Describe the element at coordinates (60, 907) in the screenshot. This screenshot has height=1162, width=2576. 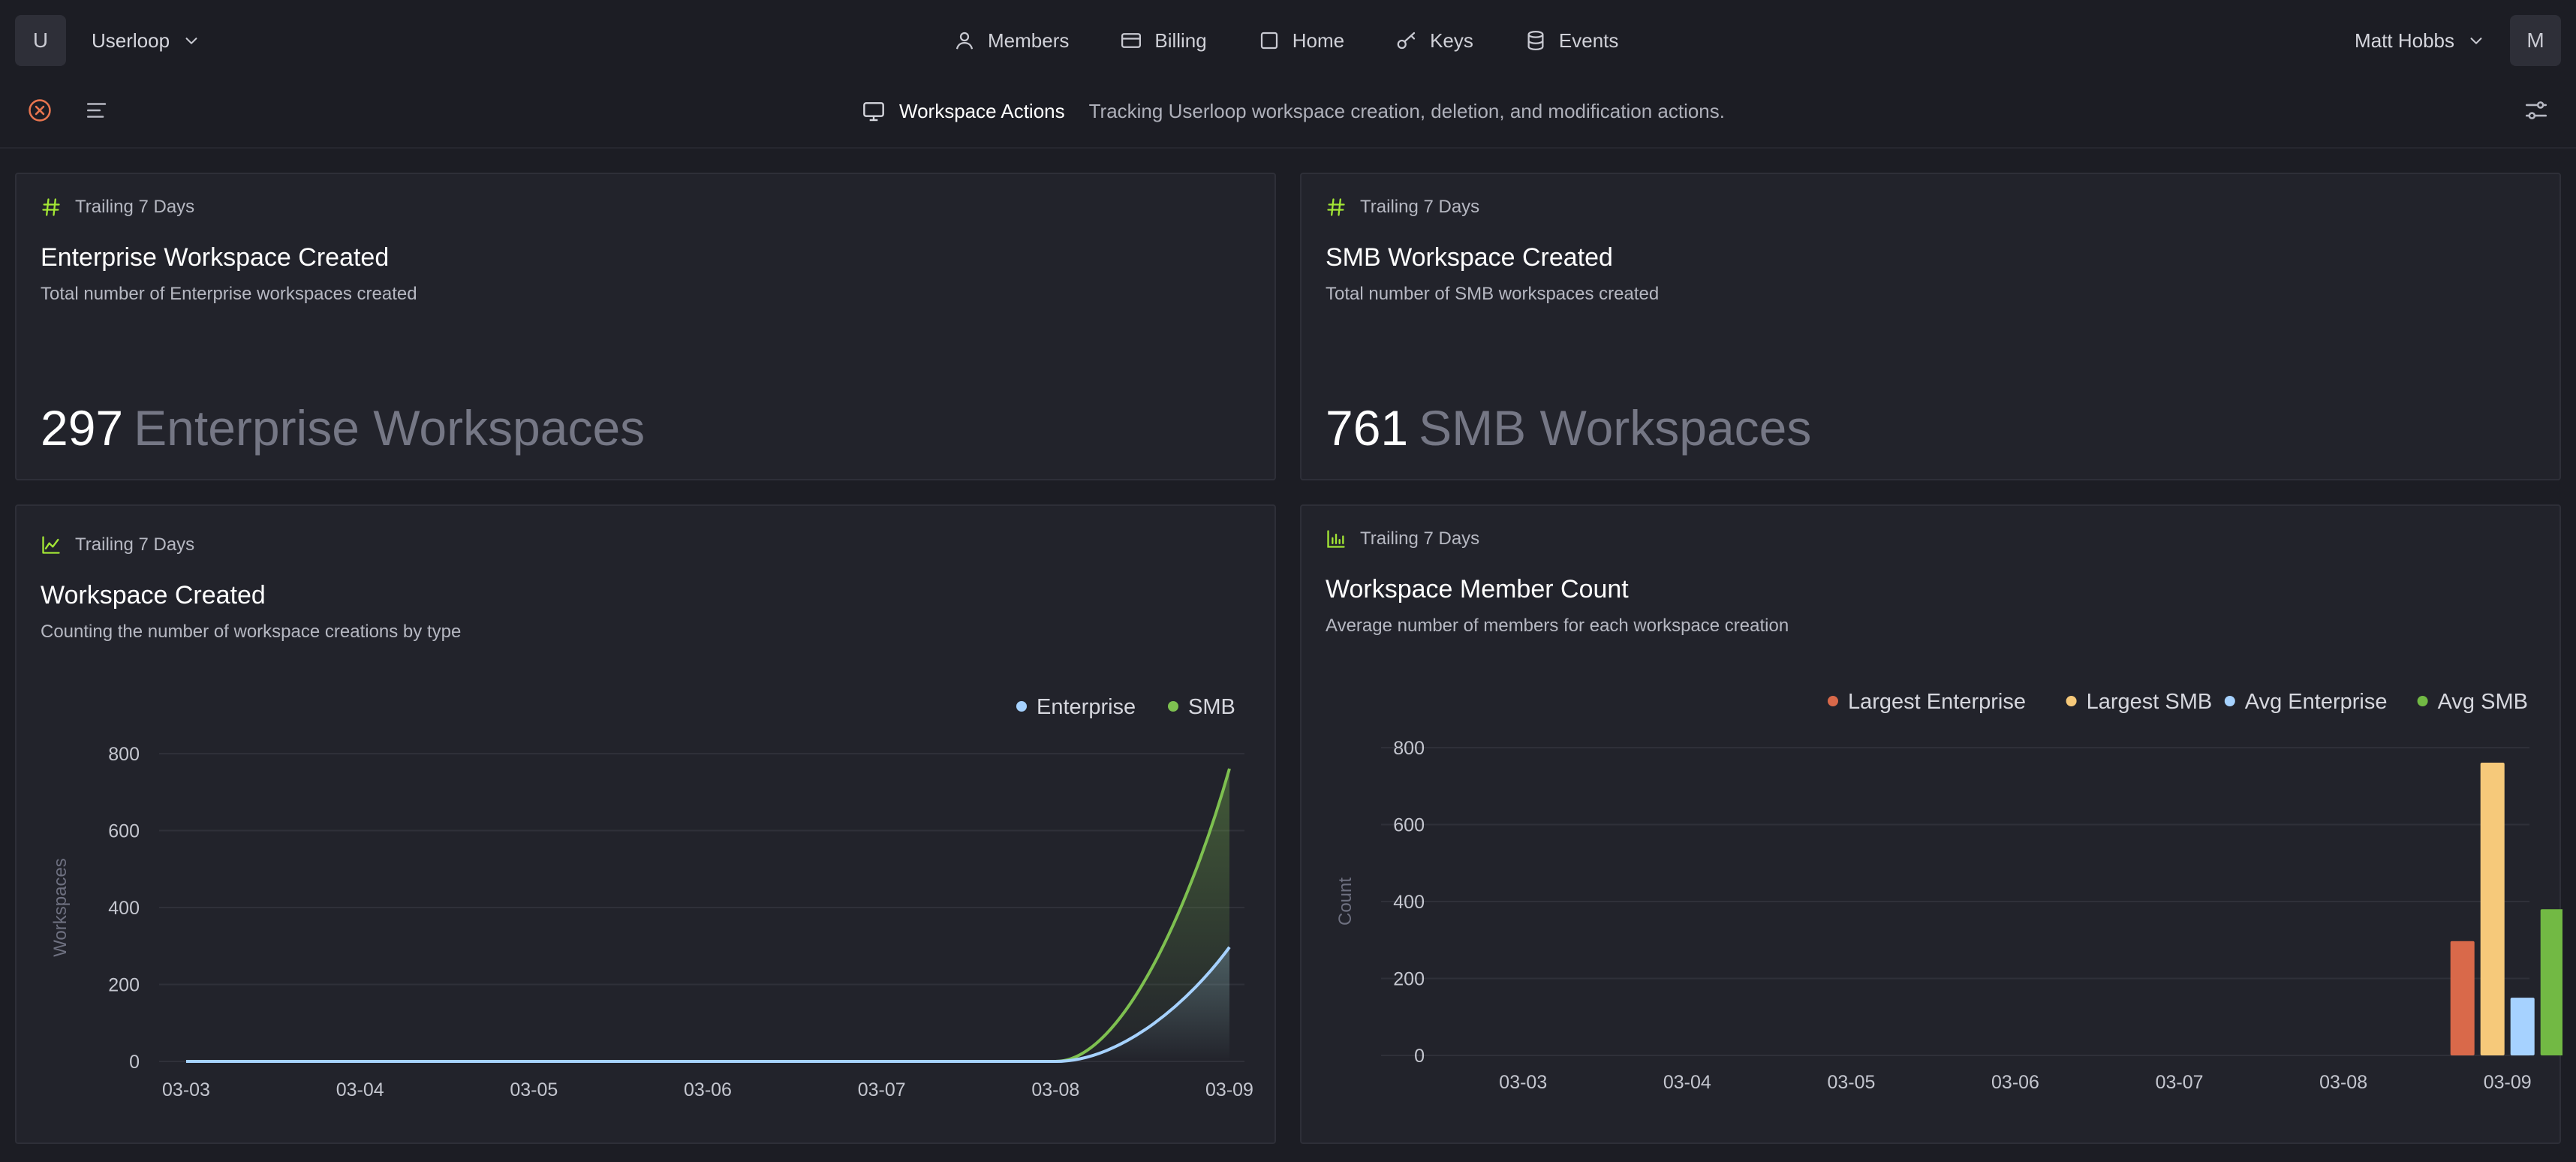
I see `y-axis-label: Workspaces` at that location.